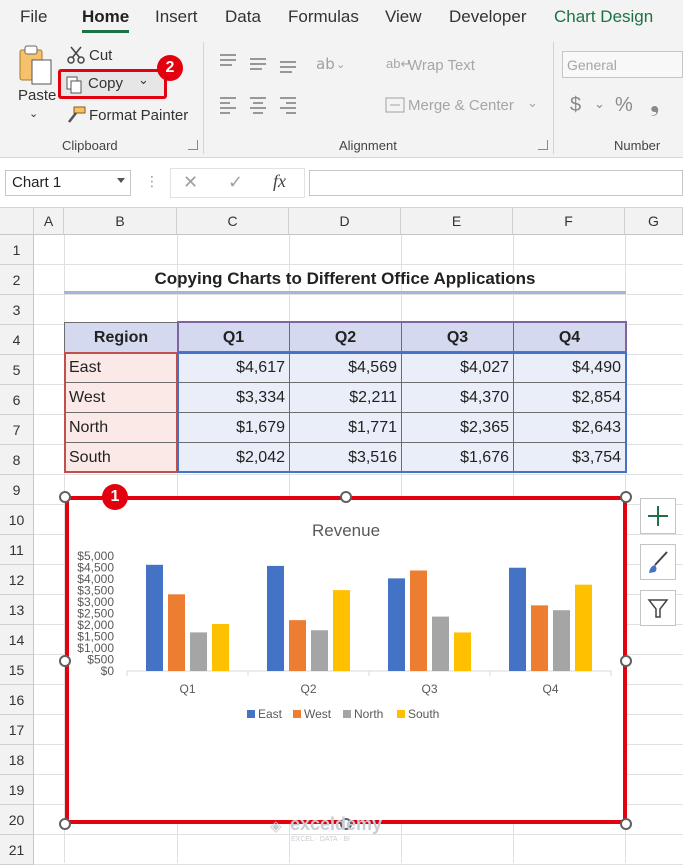  Describe the element at coordinates (457, 221) in the screenshot. I see `column-header-e: E` at that location.